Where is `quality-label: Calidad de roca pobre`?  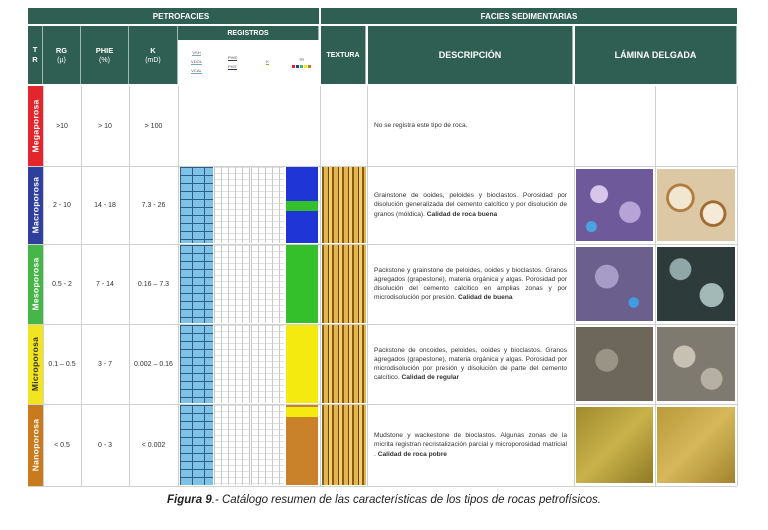
quality-label: Calidad de roca pobre is located at coordinates (412, 454).